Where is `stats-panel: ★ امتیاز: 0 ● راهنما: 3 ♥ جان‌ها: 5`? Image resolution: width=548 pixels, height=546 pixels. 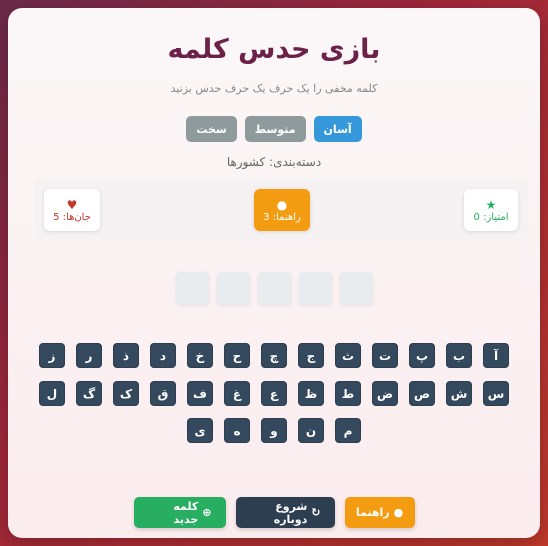
stats-panel: ★ امتیاز: 0 ● راهنما: 3 ♥ جان‌ها: 5 is located at coordinates (281, 210).